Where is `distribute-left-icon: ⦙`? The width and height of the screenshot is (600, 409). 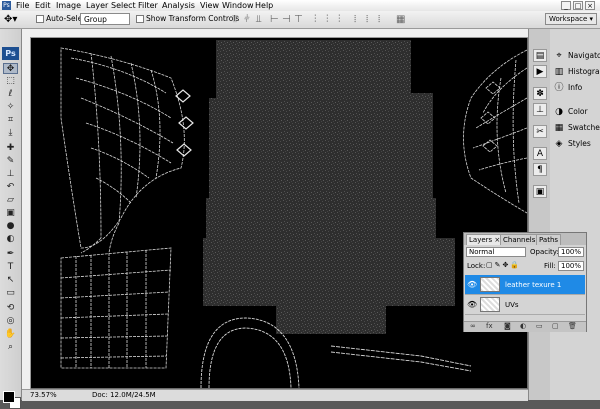 distribute-left-icon: ⦙ is located at coordinates (355, 19).